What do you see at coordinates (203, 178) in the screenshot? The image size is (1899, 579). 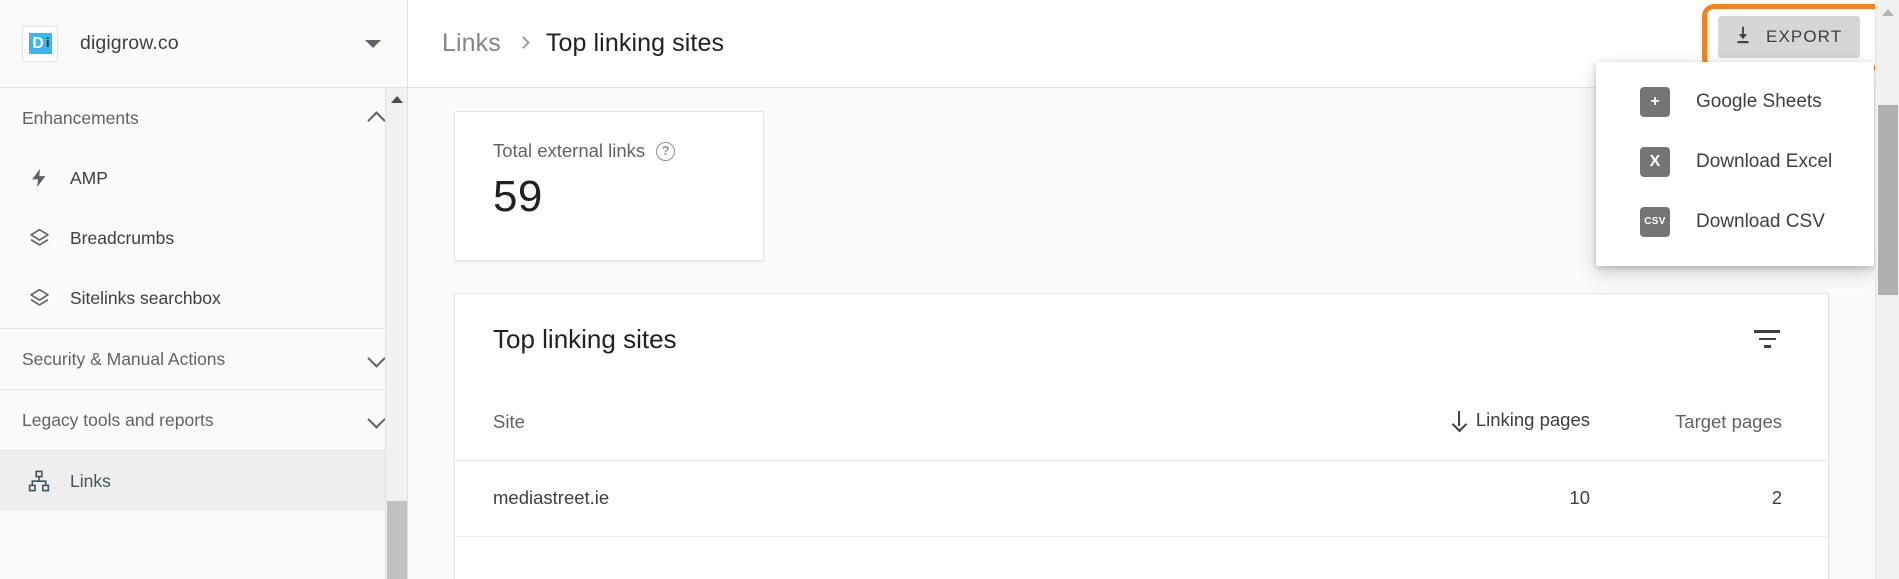 I see `sidebar-item-amp: AMP` at bounding box center [203, 178].